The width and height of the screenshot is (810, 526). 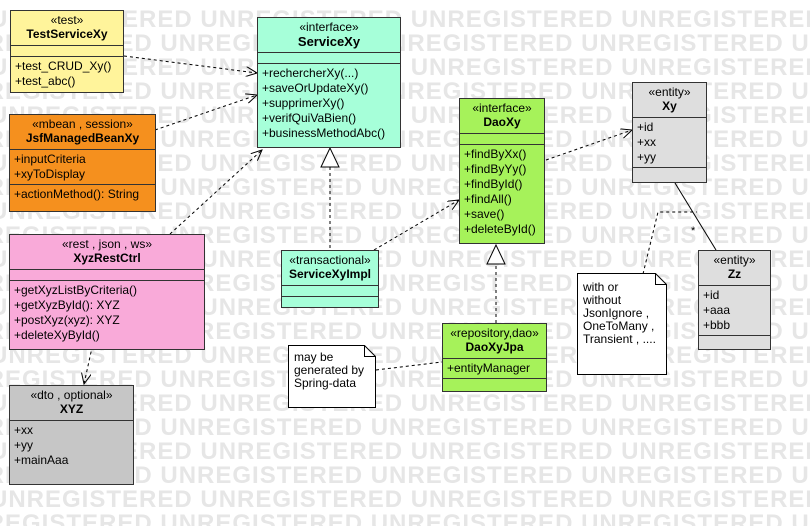 I want to click on dep-restctrl-to-servicexy, so click(x=215, y=192).